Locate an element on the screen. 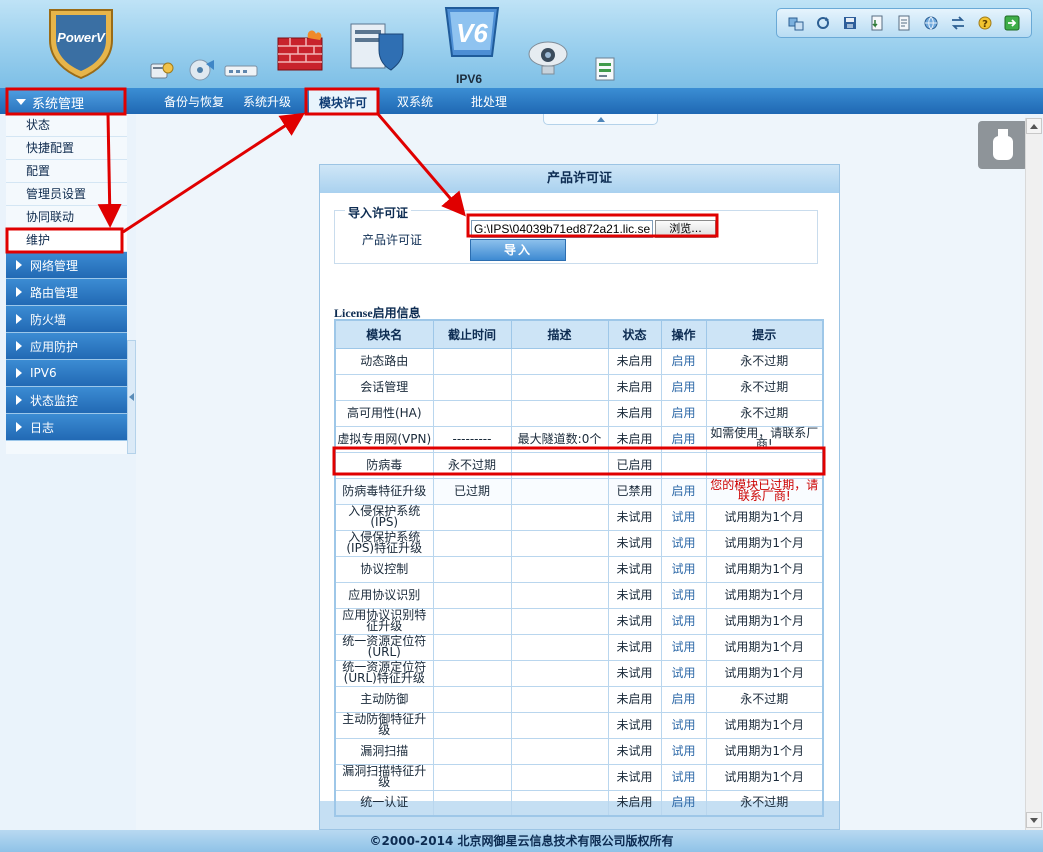 The image size is (1043, 852). sidebar-item-maintenance: 维护 is located at coordinates (66, 240).